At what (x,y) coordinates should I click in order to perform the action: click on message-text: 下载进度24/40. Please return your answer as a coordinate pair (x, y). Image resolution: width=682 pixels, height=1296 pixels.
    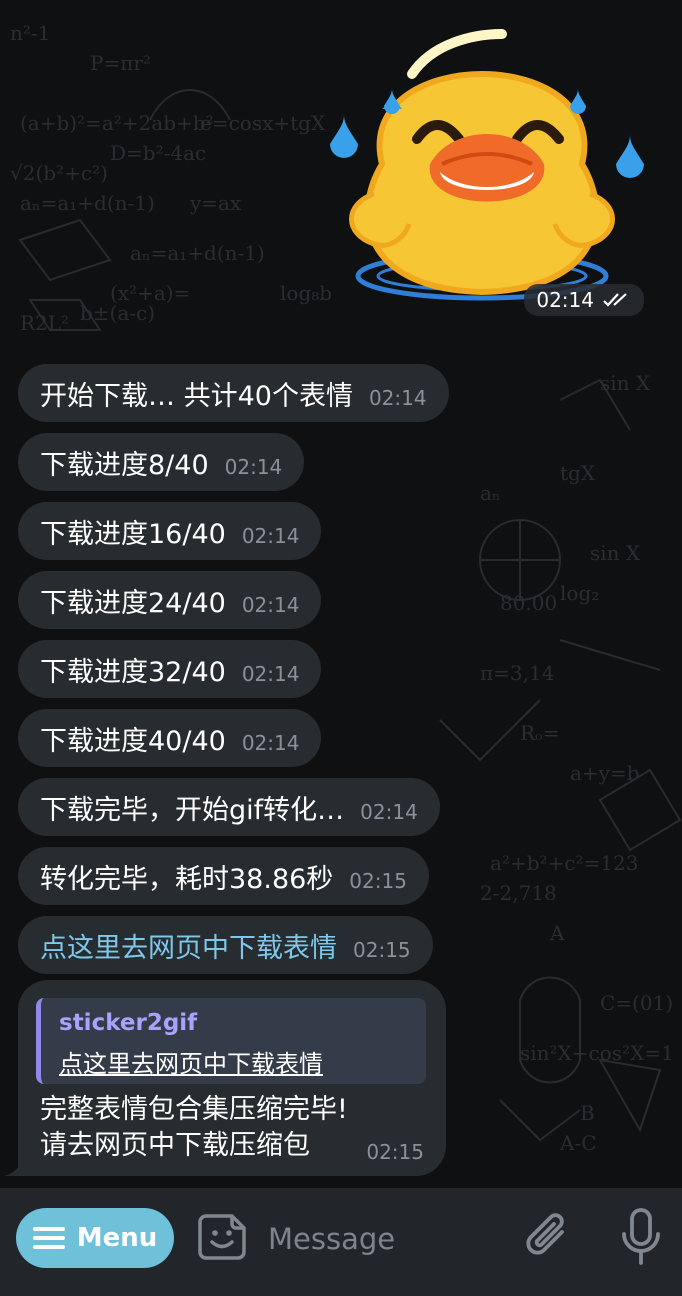
    Looking at the image, I should click on (133, 603).